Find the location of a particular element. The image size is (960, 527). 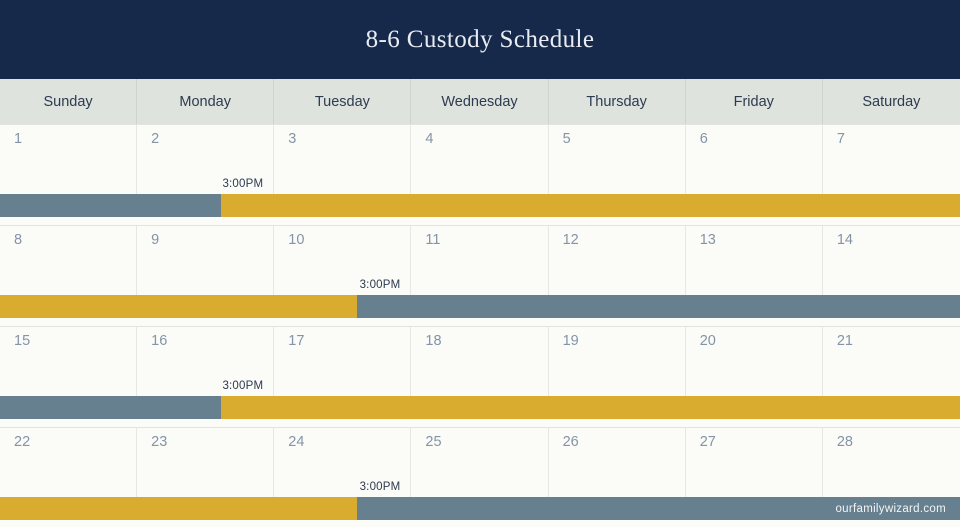

day-number: 1 is located at coordinates (18, 139).